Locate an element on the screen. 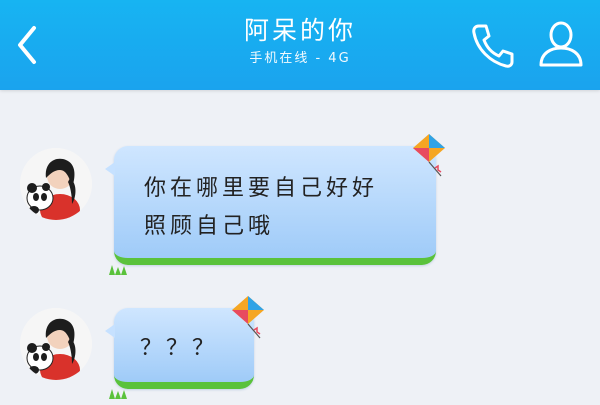 This screenshot has height=405, width=600. message-line: 你在哪里要自己好好 is located at coordinates (261, 188).